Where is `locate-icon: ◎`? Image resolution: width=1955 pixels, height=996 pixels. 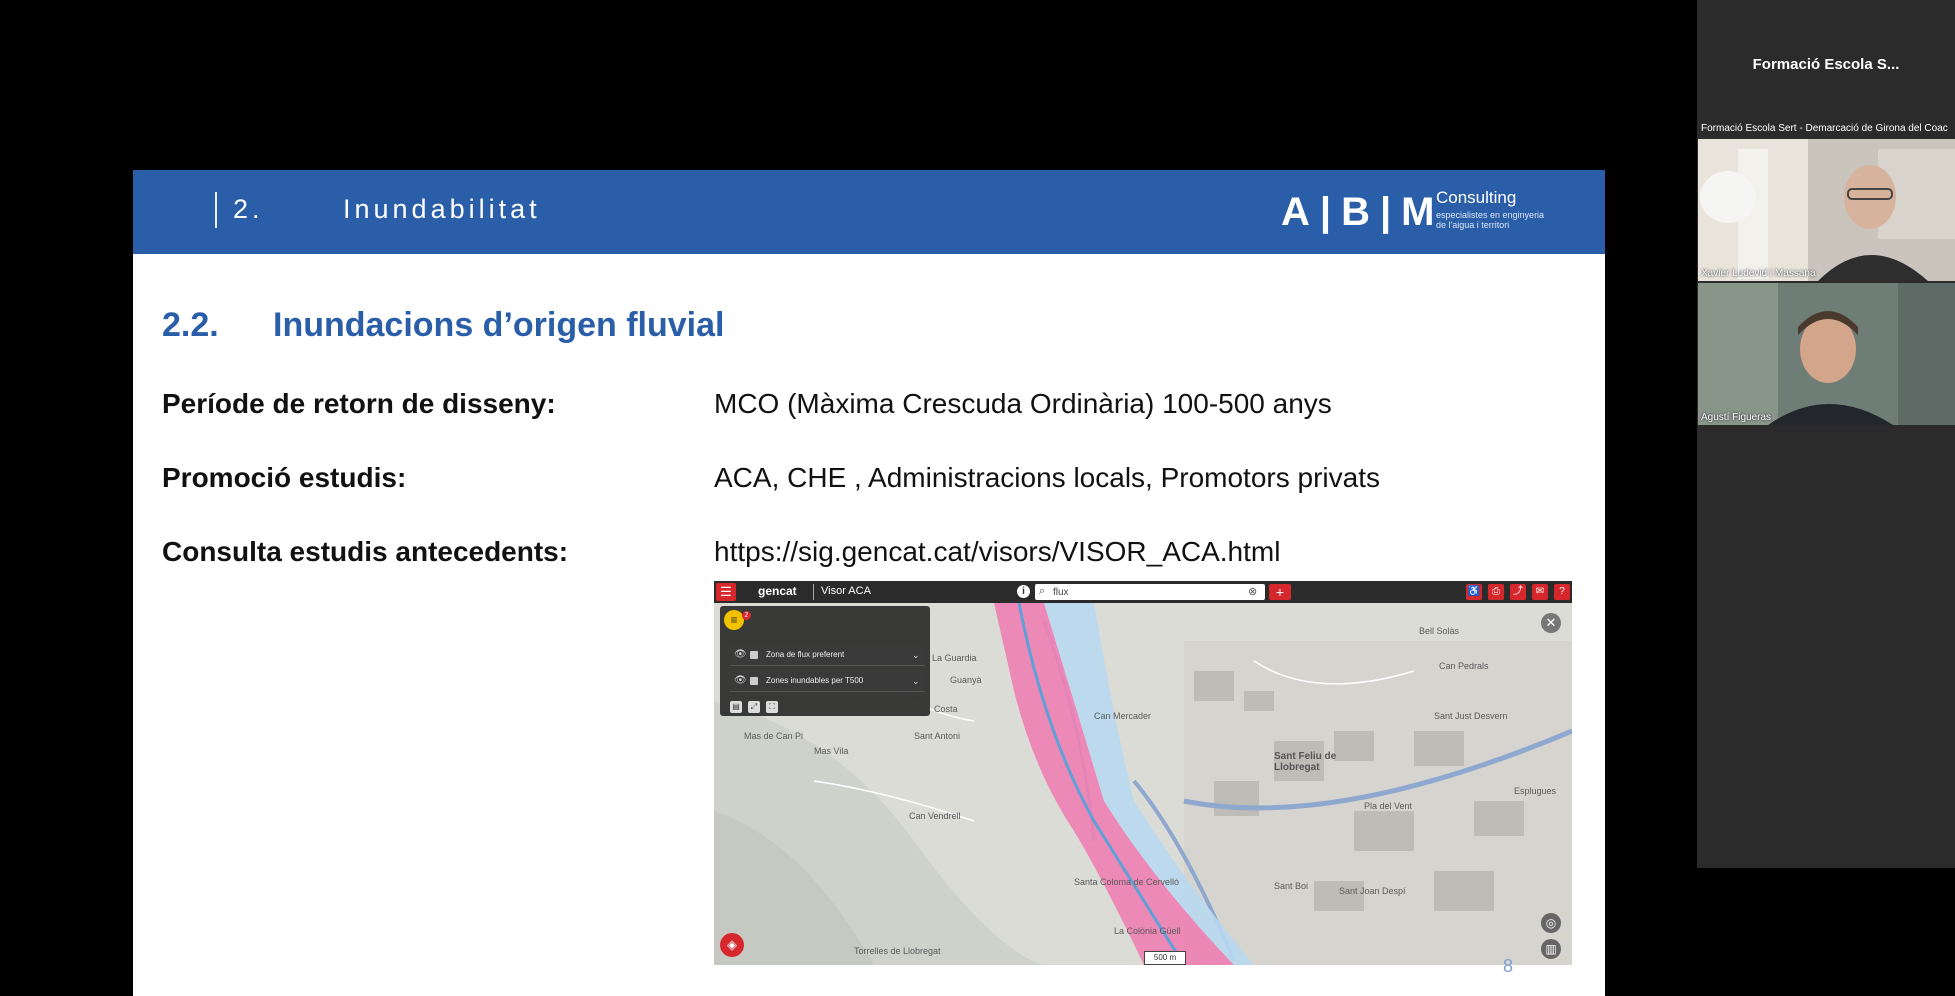 locate-icon: ◎ is located at coordinates (1551, 923).